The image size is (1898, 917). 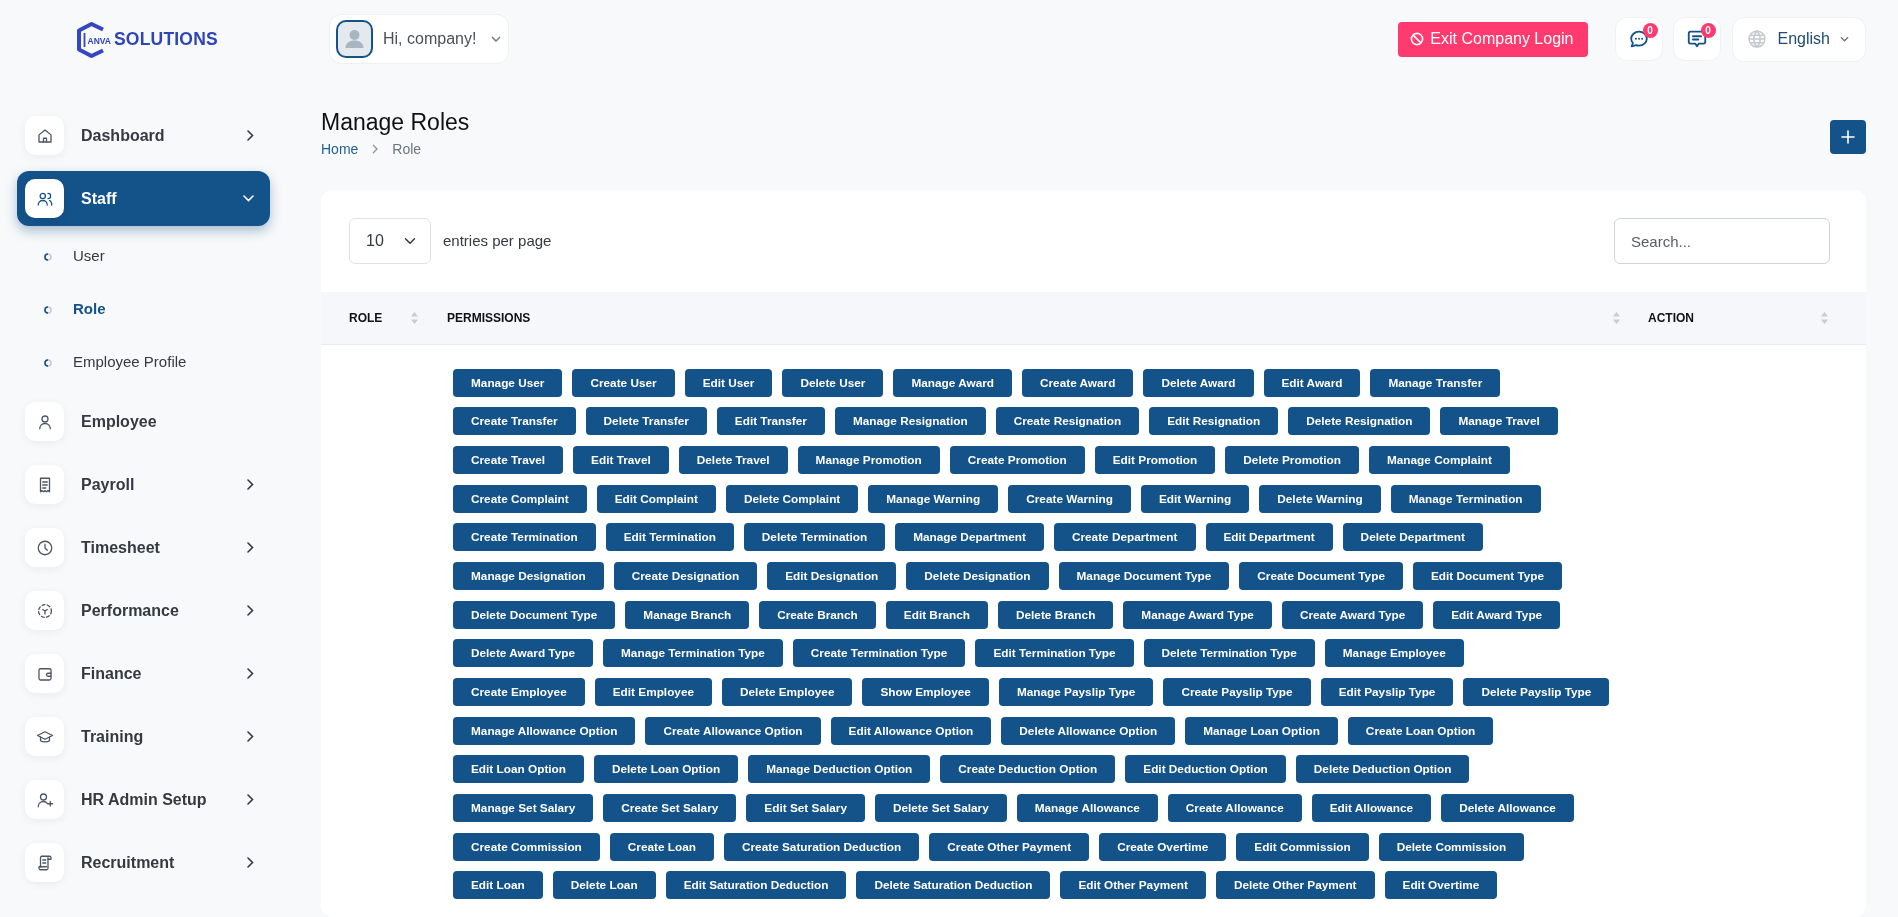 What do you see at coordinates (1056, 614) in the screenshot?
I see `permission-tag: Delete Branch` at bounding box center [1056, 614].